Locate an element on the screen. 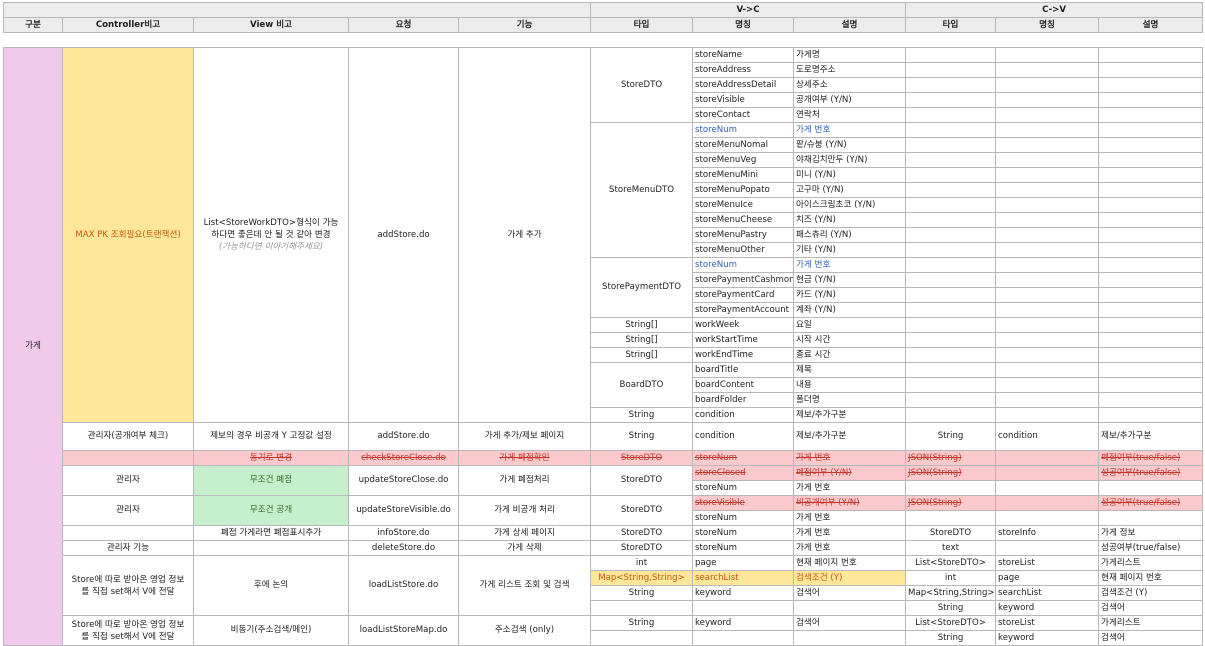 This screenshot has width=1205, height=646. view-note-hint: (가능하다면 이야기해주세요) is located at coordinates (271, 247).